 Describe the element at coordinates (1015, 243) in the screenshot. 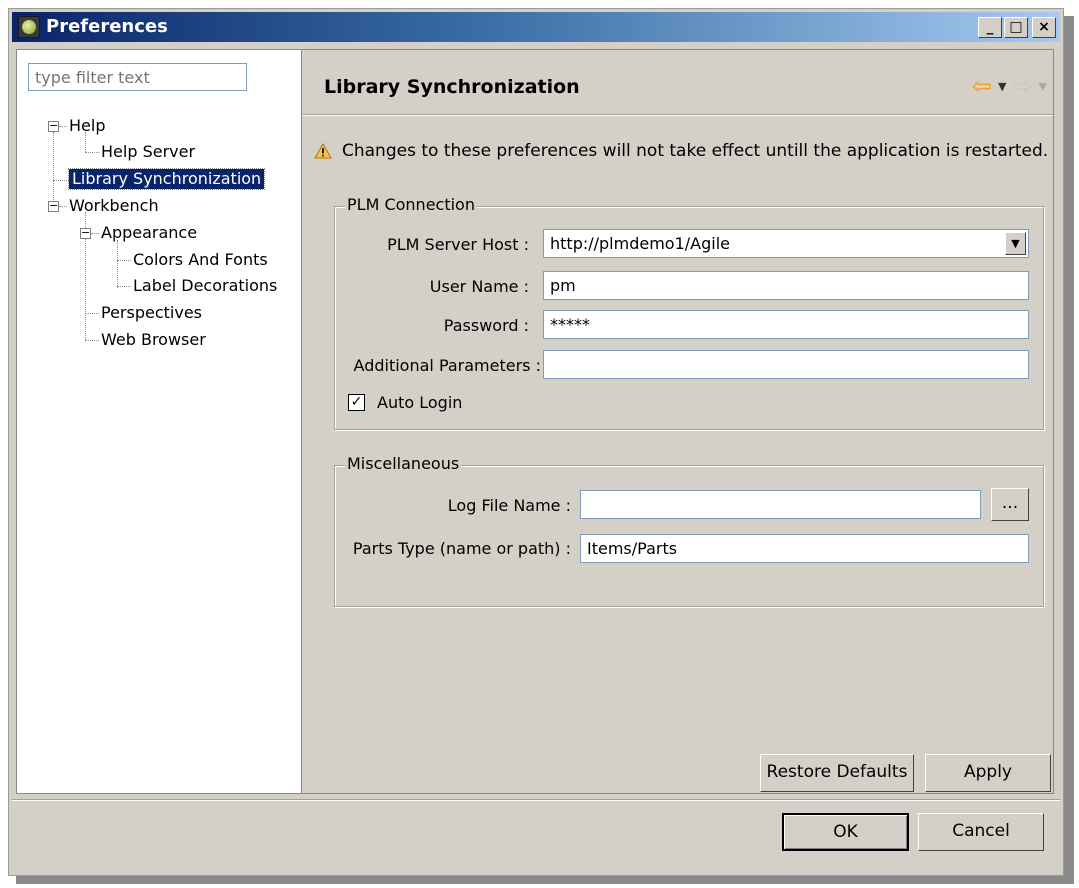

I see `chevron-down-icon: ▼` at that location.